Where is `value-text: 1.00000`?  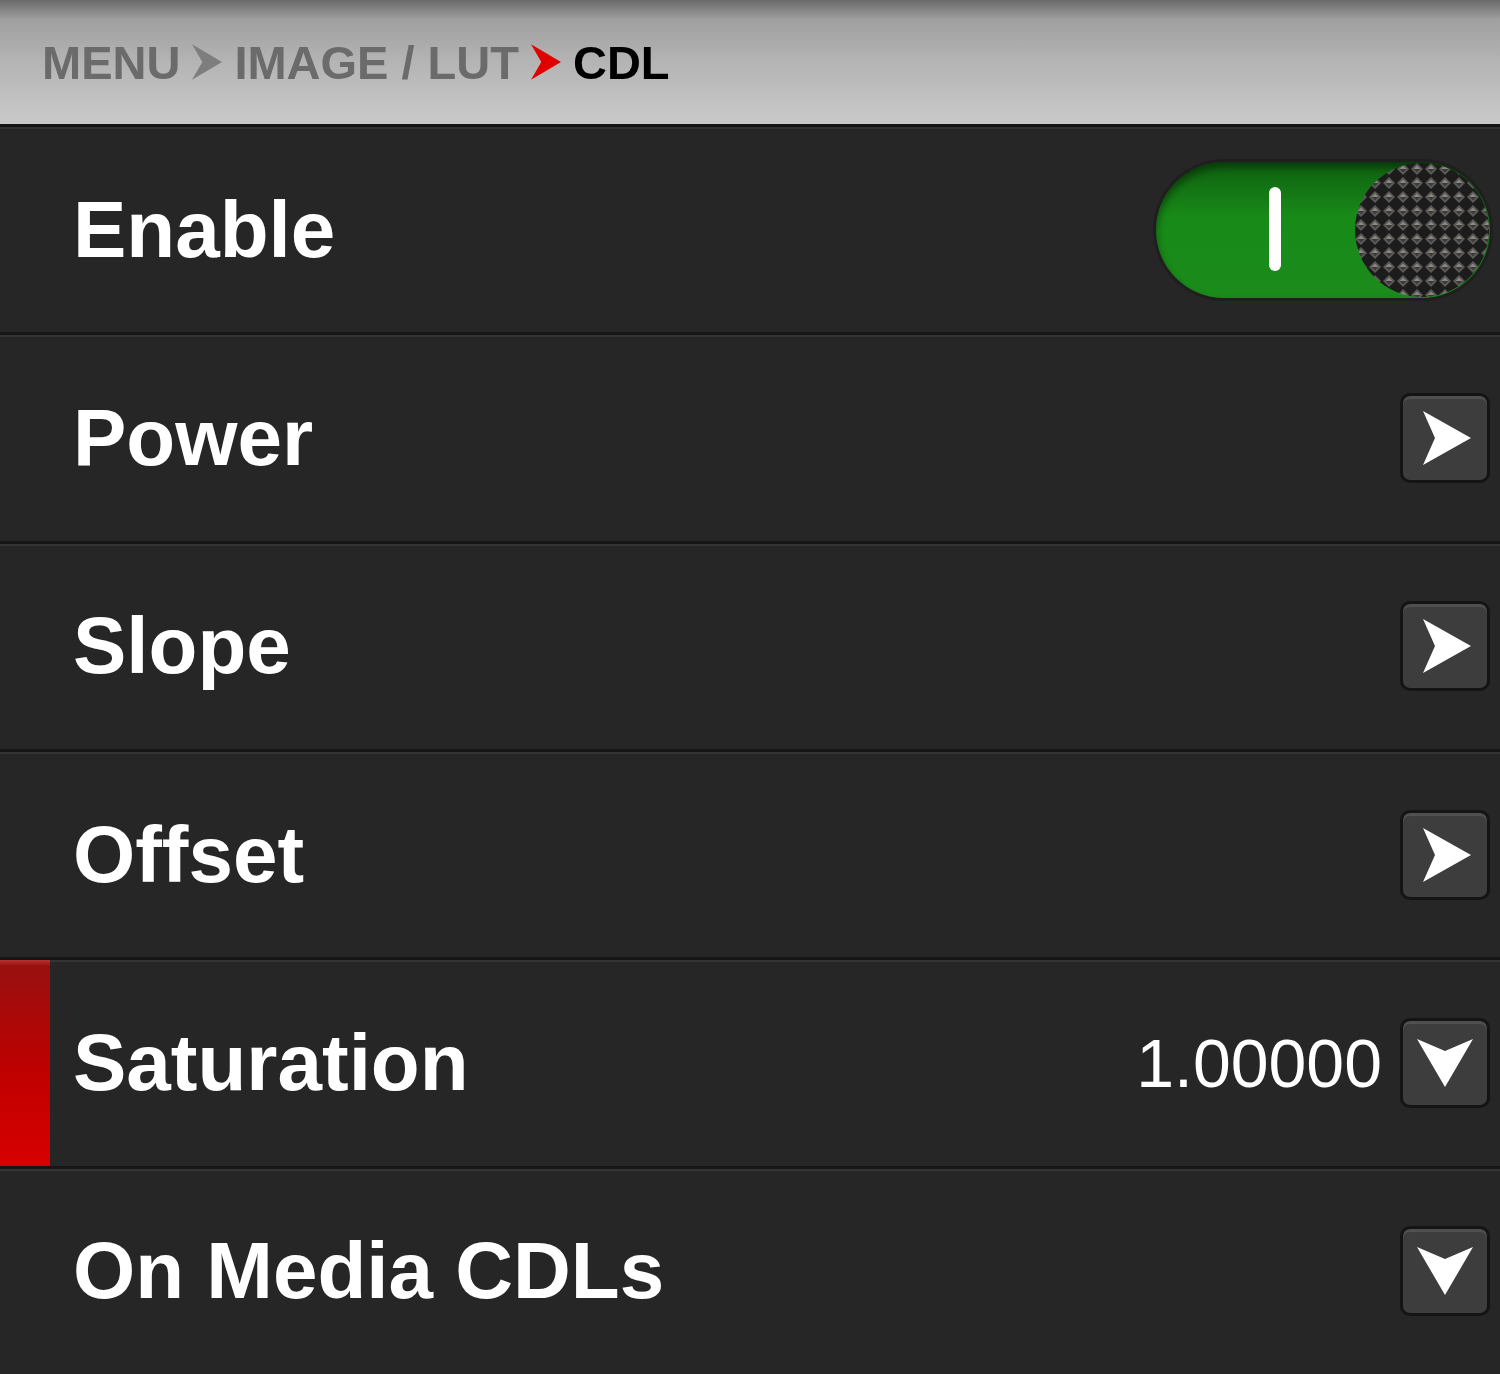 value-text: 1.00000 is located at coordinates (1259, 1062).